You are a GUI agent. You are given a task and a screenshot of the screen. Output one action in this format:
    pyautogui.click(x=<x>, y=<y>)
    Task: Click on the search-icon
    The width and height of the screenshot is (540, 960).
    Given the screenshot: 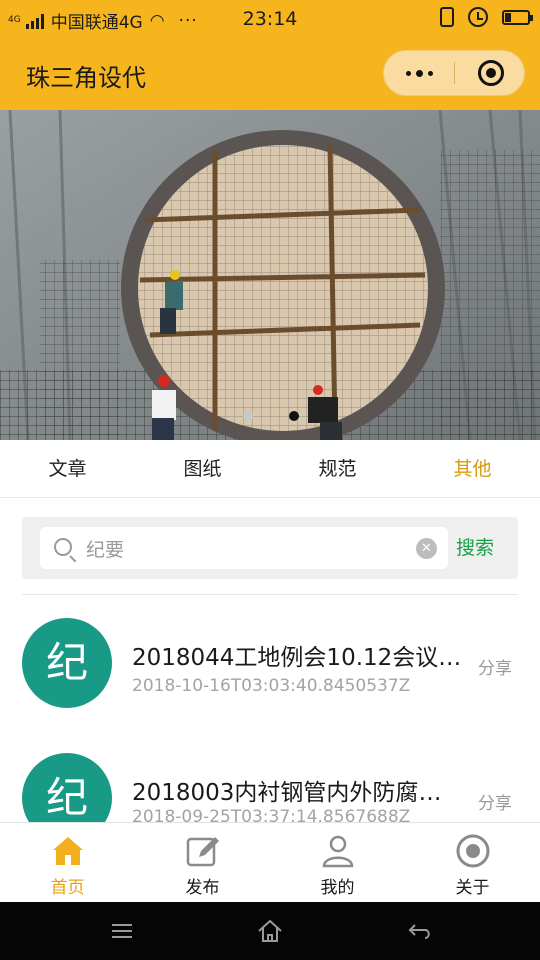 What is the action you would take?
    pyautogui.click(x=63, y=547)
    